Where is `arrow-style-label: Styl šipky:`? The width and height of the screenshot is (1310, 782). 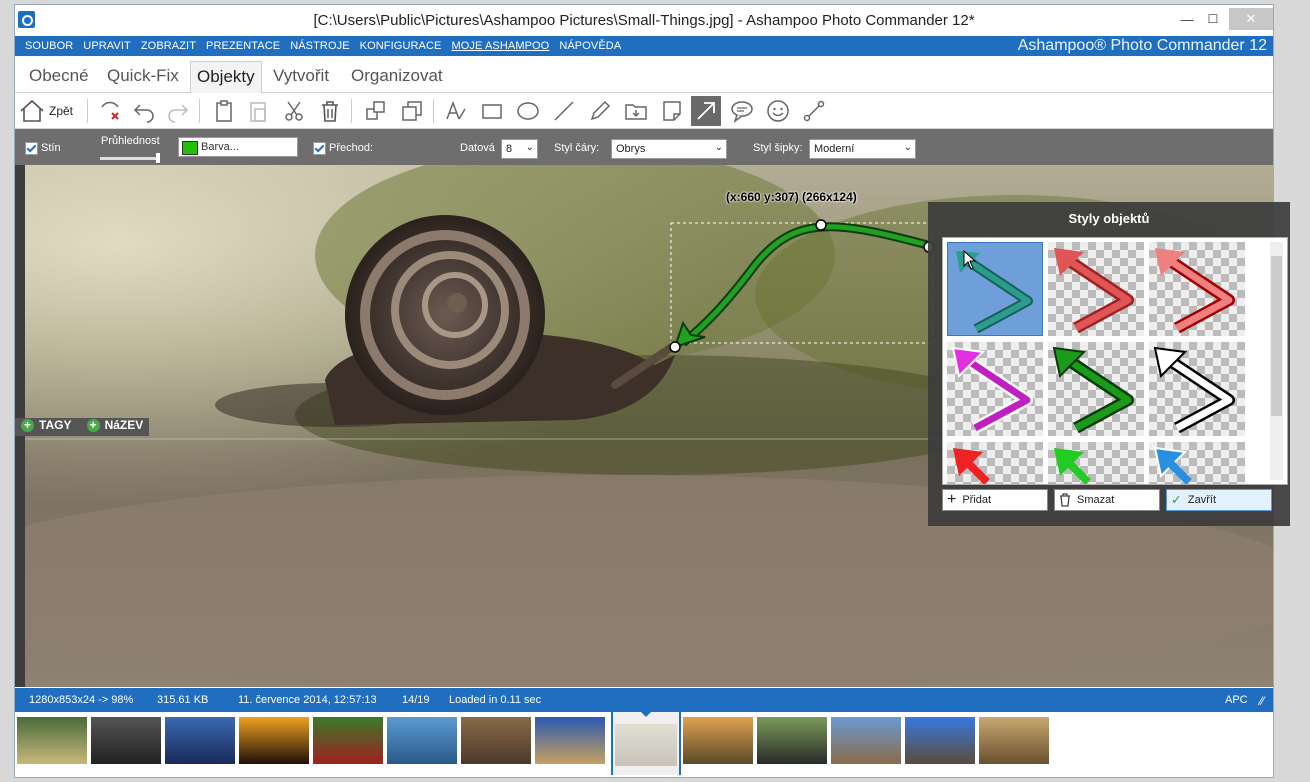 arrow-style-label: Styl šipky: is located at coordinates (778, 148).